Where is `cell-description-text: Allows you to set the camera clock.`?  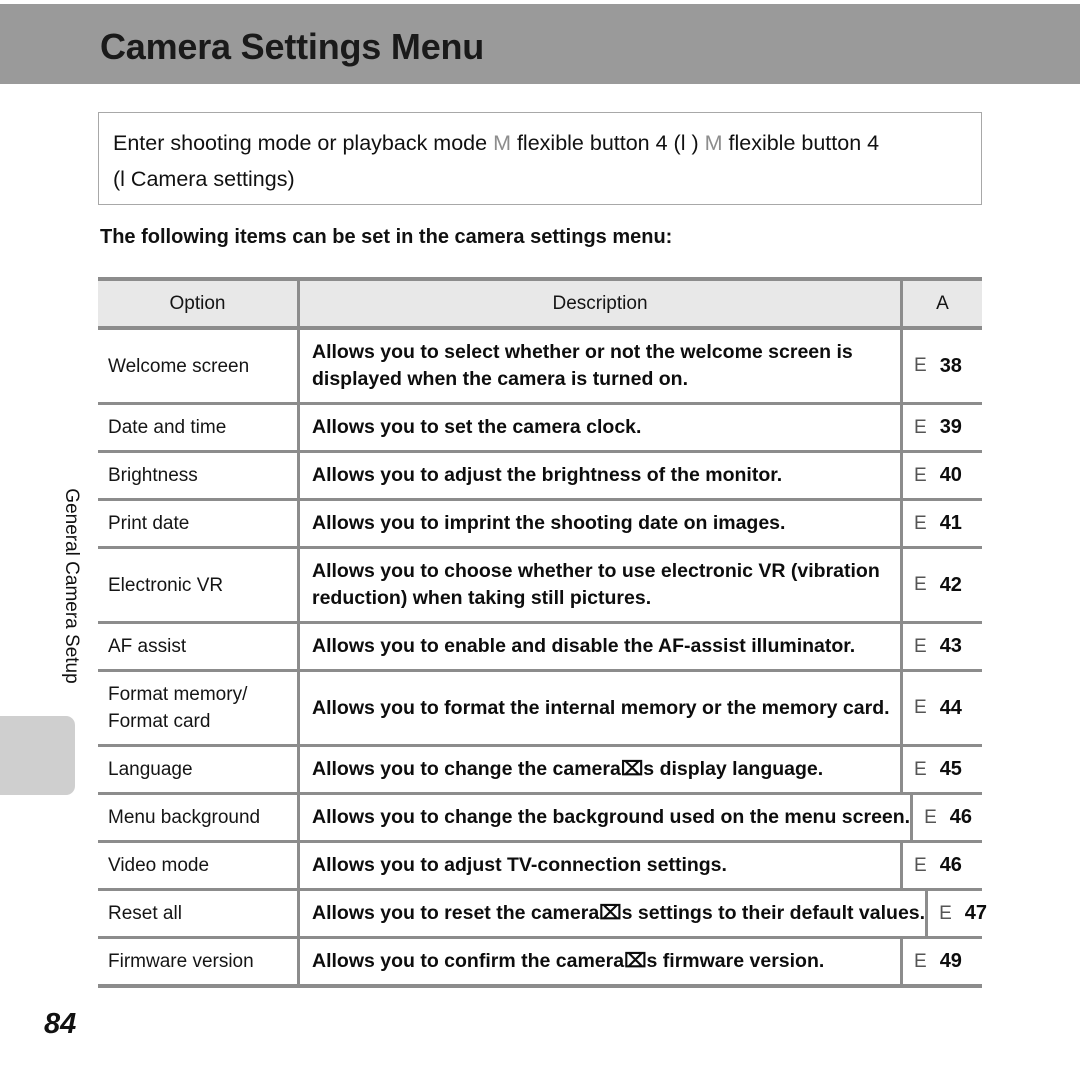
cell-description-text: Allows you to set the camera clock. is located at coordinates (477, 427).